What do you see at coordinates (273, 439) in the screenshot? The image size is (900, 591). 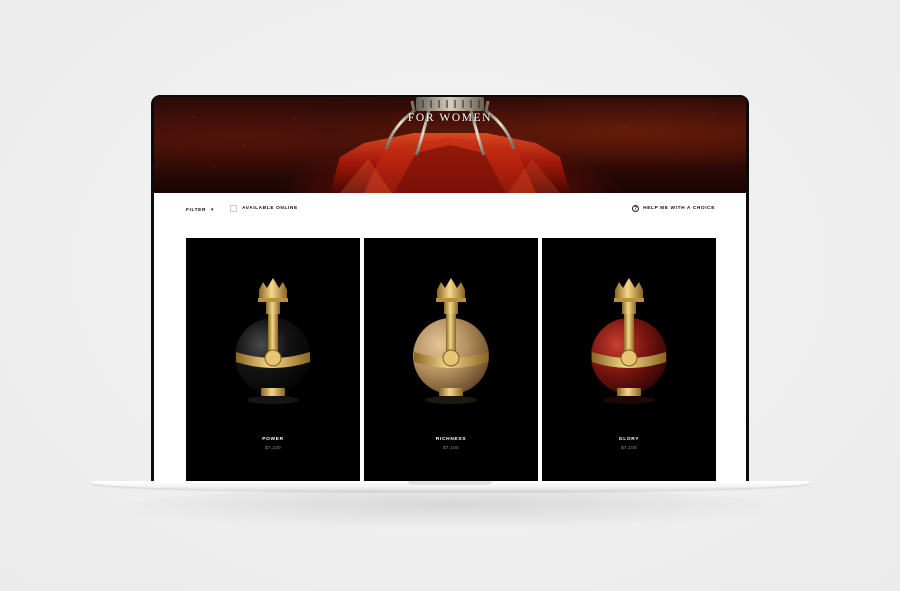 I see `product-name: POWER` at bounding box center [273, 439].